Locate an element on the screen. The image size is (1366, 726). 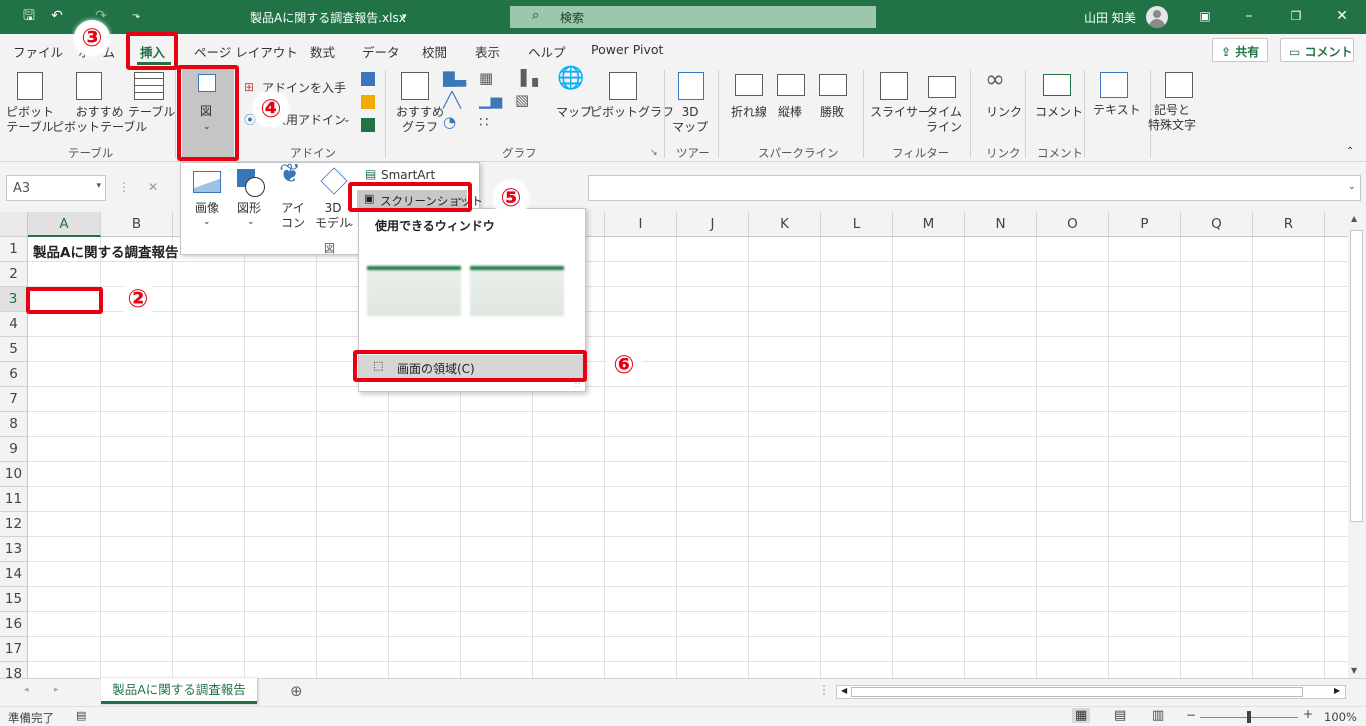
scatter-chart-icon: ∷ is located at coordinates (484, 122).